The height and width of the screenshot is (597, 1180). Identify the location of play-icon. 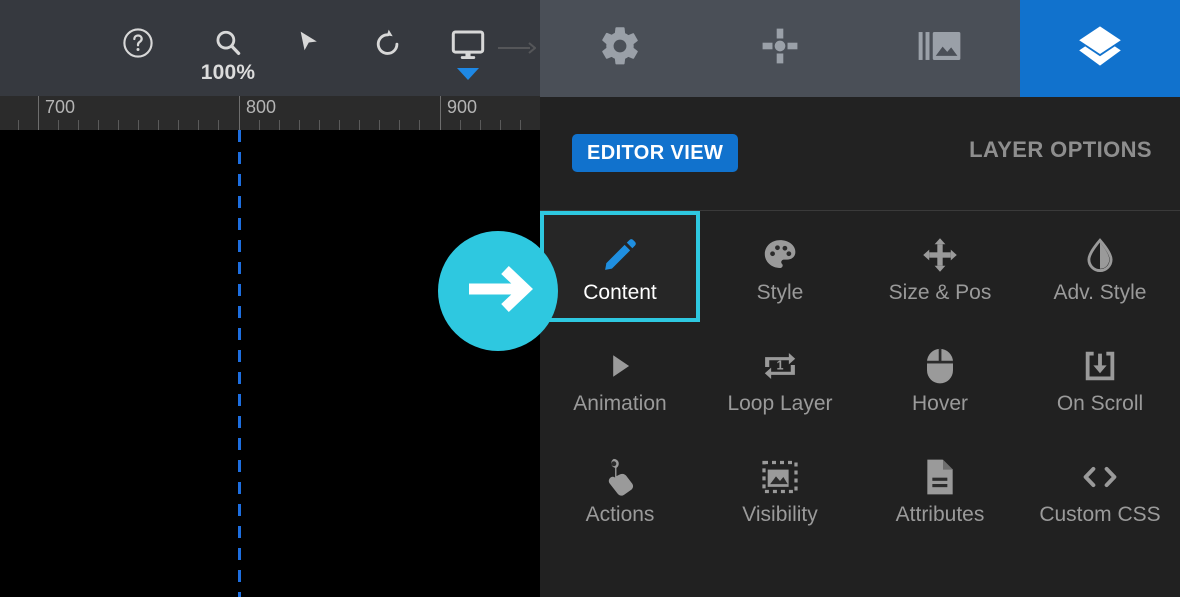
(620, 366).